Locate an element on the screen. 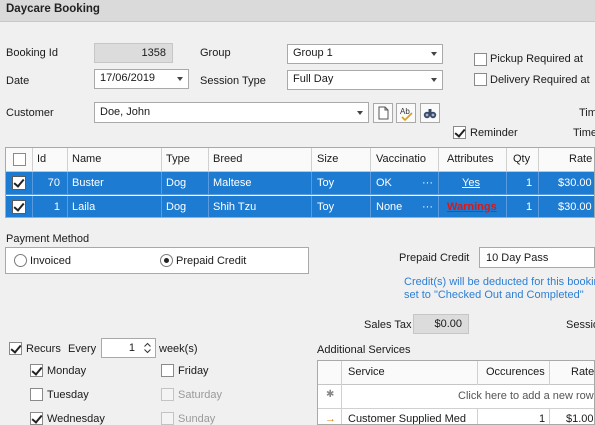 The height and width of the screenshot is (425, 595). service-name: Customer Supplied Med is located at coordinates (407, 418).